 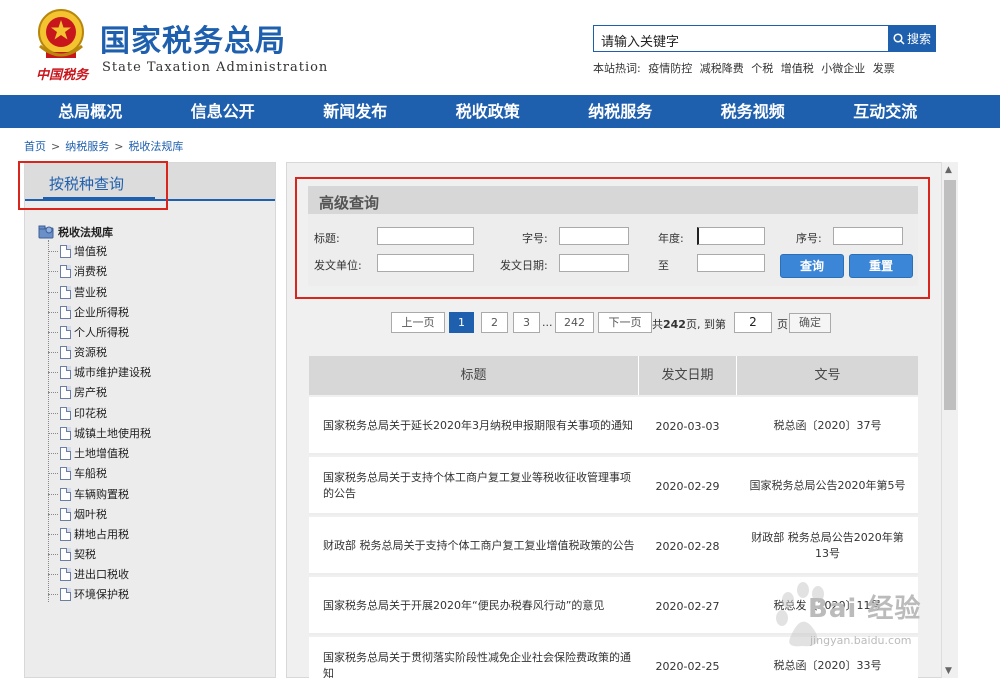 What do you see at coordinates (327, 238) in the screenshot?
I see `label-title: 标题:` at bounding box center [327, 238].